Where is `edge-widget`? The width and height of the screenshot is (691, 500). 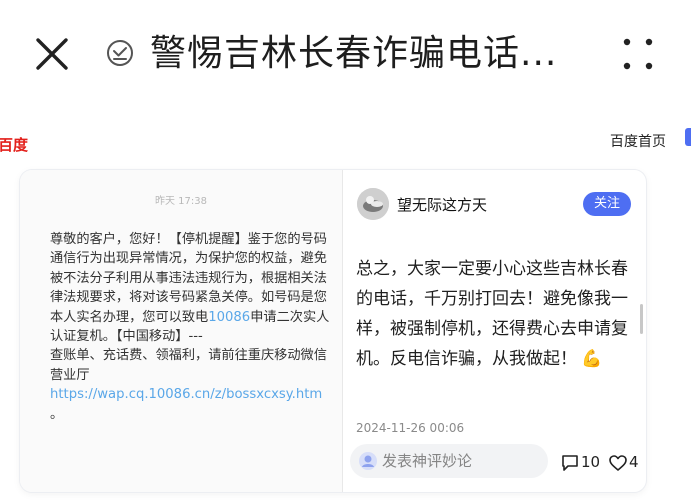
edge-widget is located at coordinates (688, 137).